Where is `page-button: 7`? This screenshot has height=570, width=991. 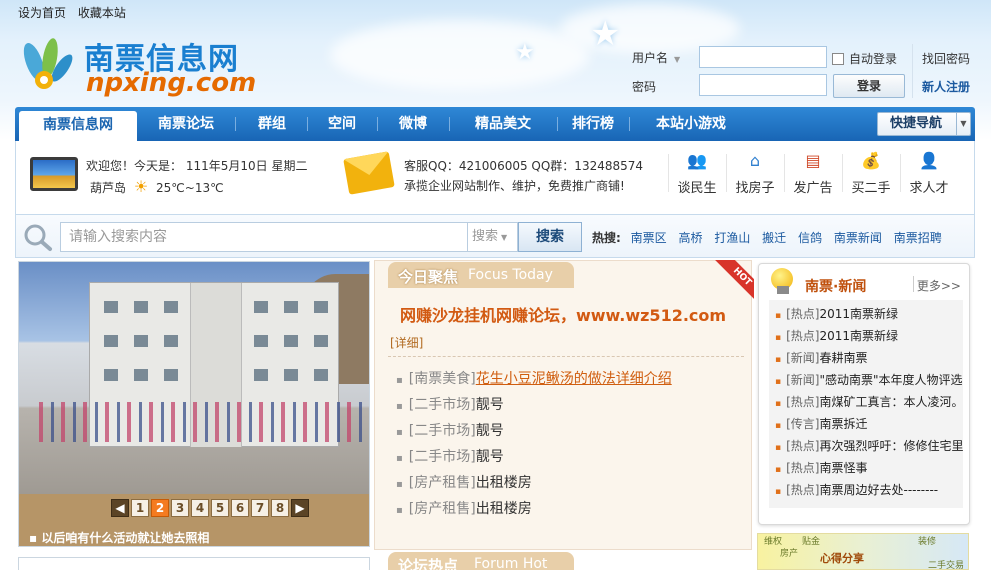
page-button: 7 is located at coordinates (260, 508).